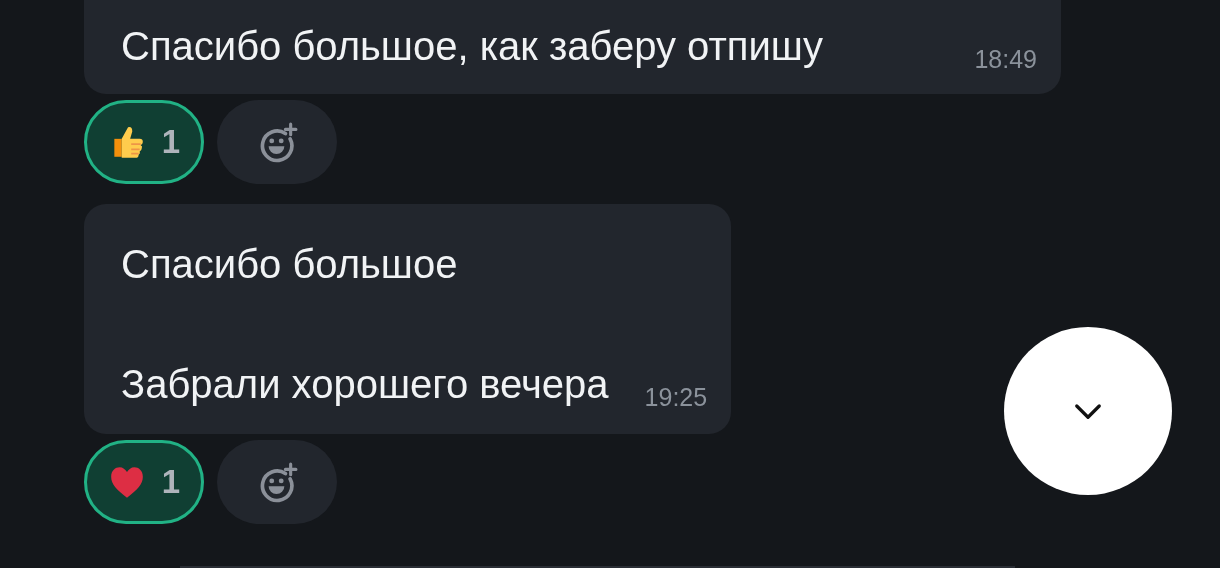 Image resolution: width=1220 pixels, height=568 pixels. I want to click on message-time: 19:25, so click(676, 397).